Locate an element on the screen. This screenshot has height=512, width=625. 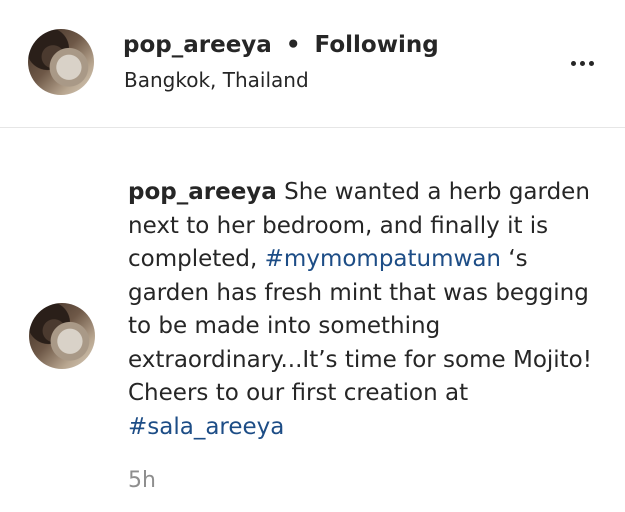
location-link: Bangkok, Thailand is located at coordinates (216, 80).